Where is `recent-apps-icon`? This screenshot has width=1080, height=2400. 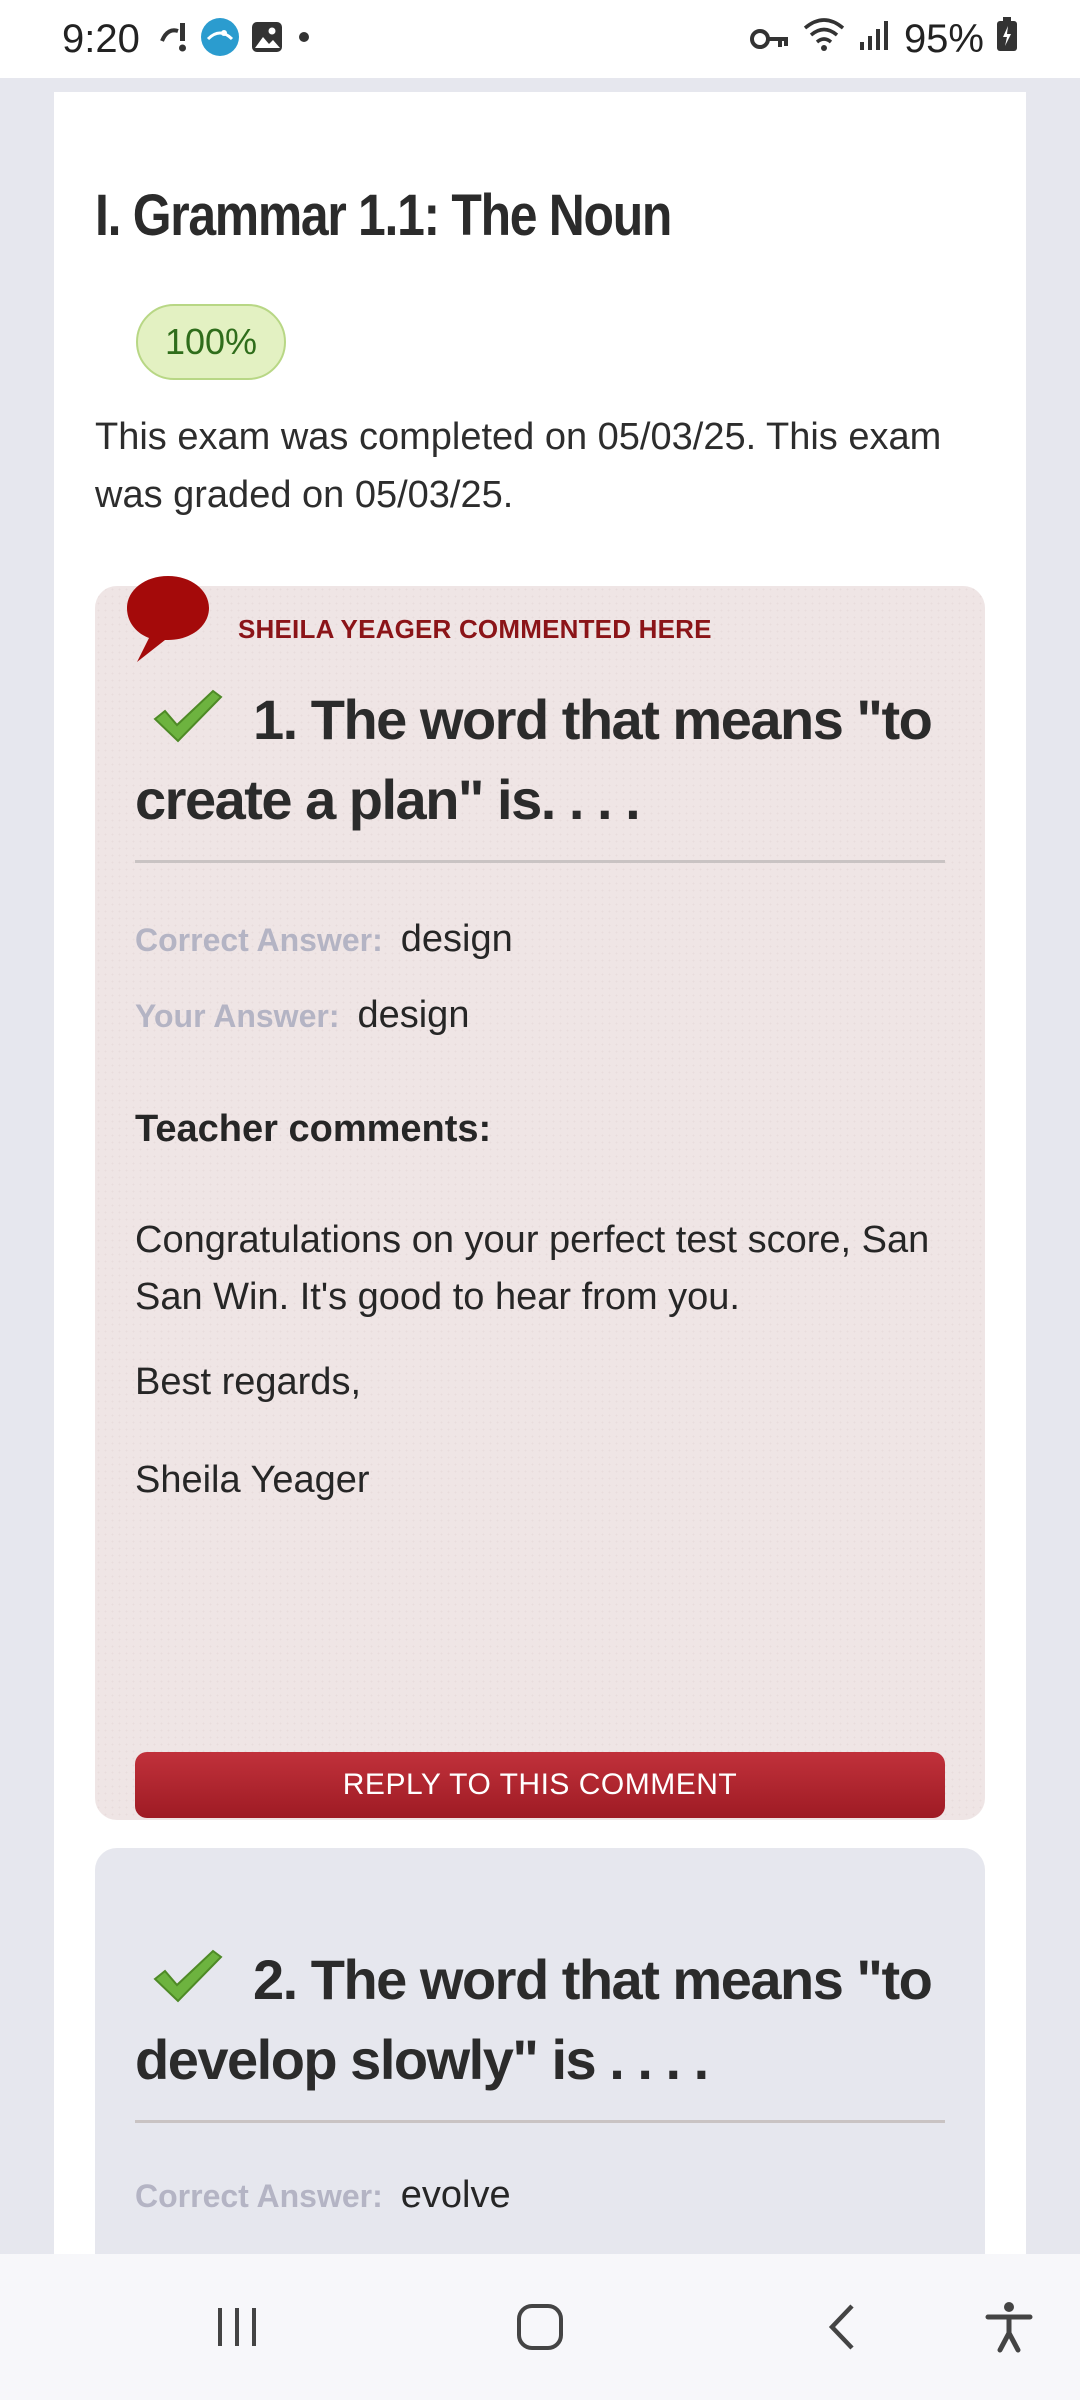
recent-apps-icon is located at coordinates (237, 2327).